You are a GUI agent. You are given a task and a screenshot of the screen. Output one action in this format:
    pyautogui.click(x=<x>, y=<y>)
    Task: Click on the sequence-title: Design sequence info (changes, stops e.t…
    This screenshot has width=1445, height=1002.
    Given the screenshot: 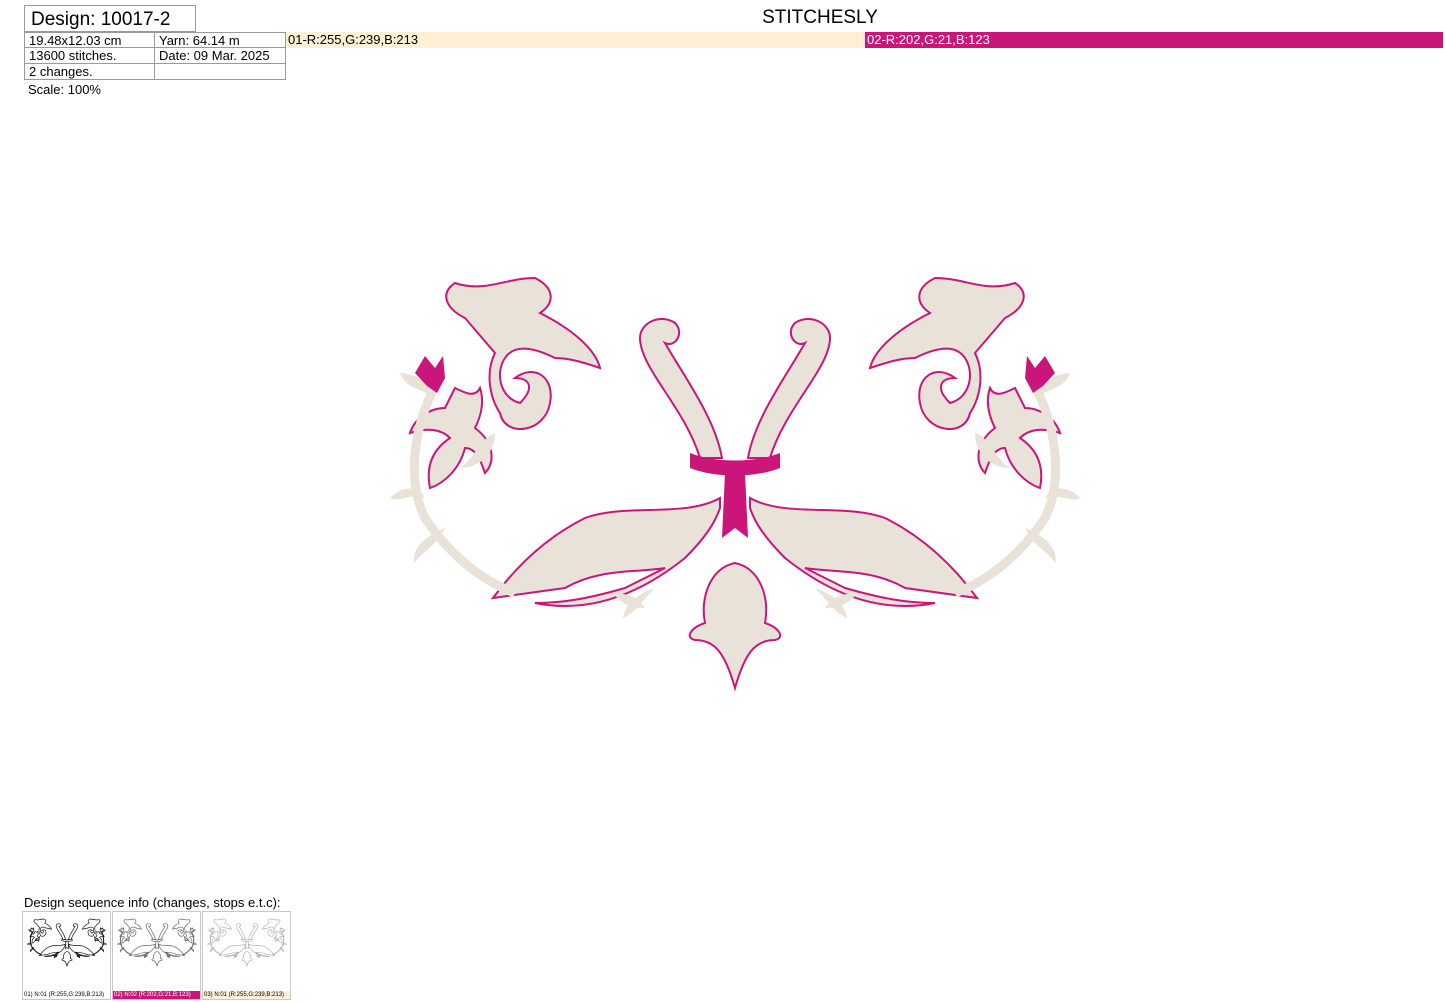 What is the action you would take?
    pyautogui.click(x=152, y=902)
    